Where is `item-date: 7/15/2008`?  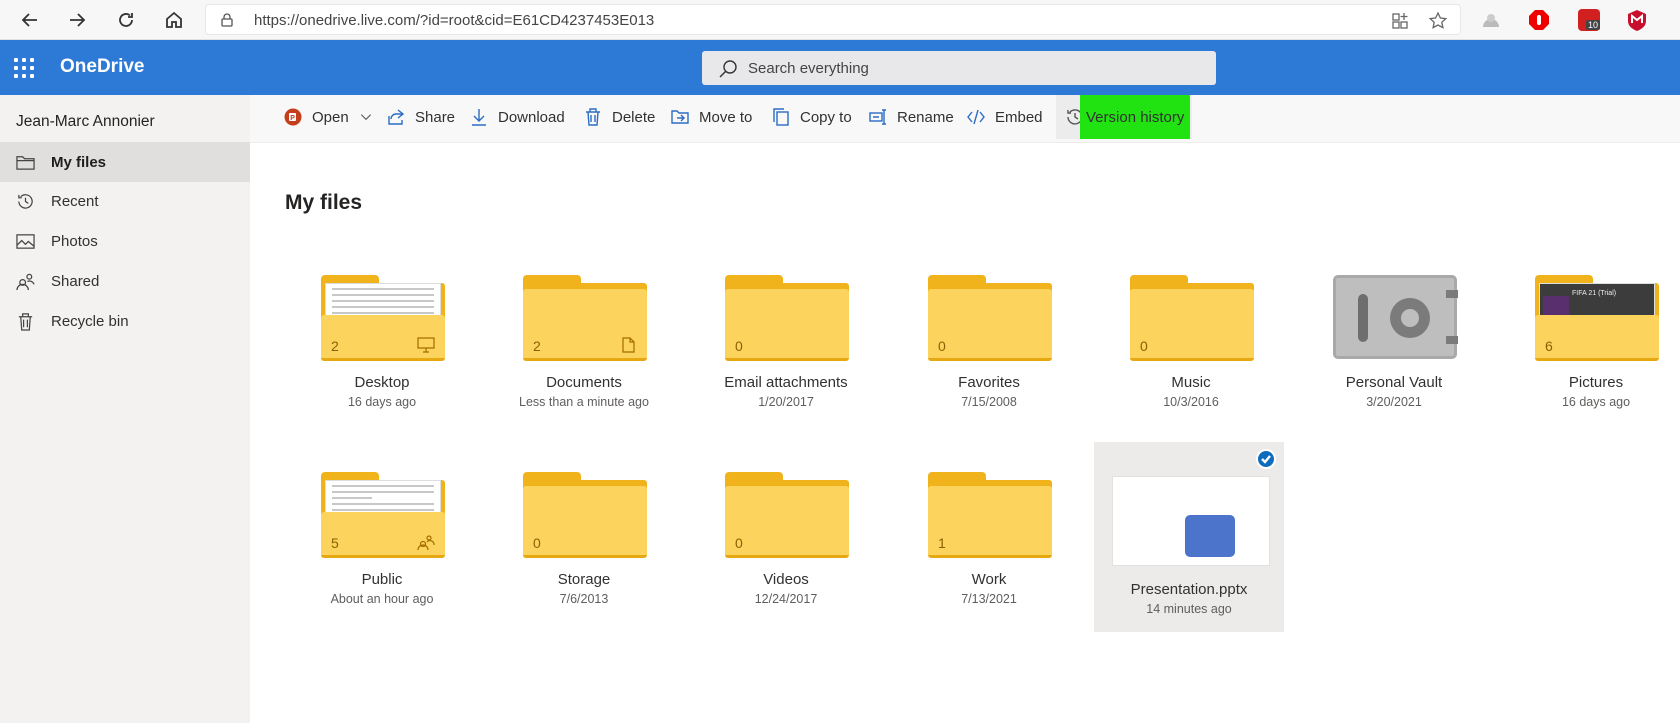 item-date: 7/15/2008 is located at coordinates (989, 402).